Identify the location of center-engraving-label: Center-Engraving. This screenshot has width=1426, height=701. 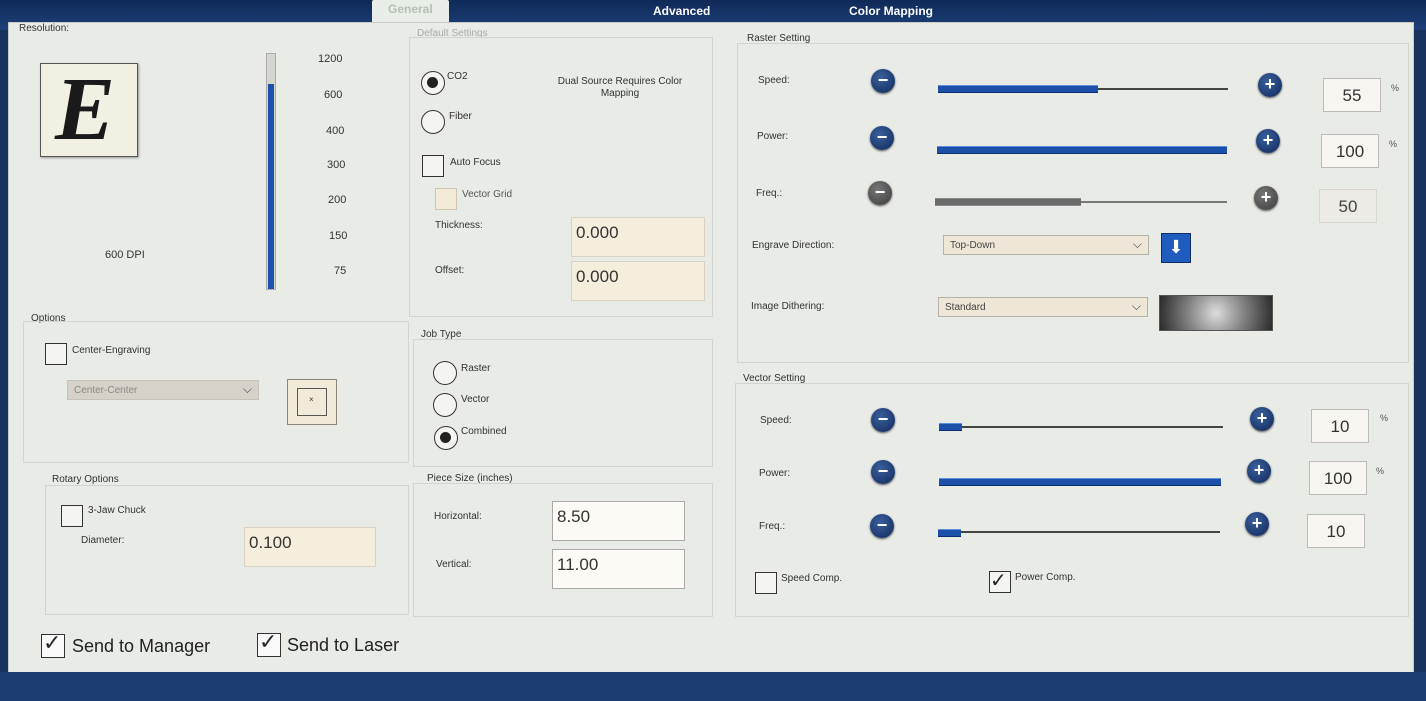
(111, 350).